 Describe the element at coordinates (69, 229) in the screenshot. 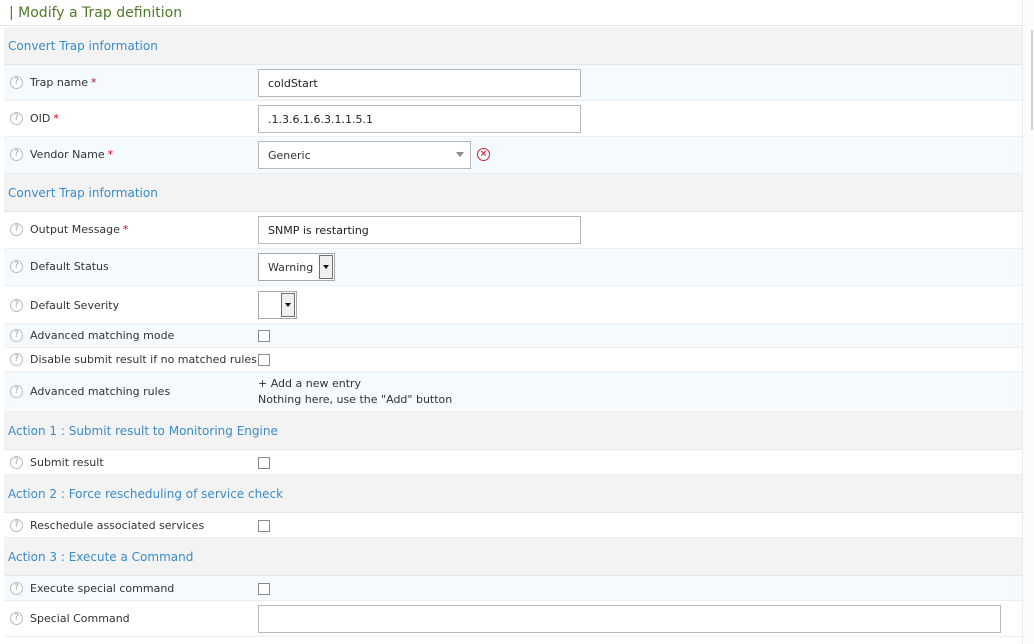

I see `output-message-label: ? Output Message *` at that location.